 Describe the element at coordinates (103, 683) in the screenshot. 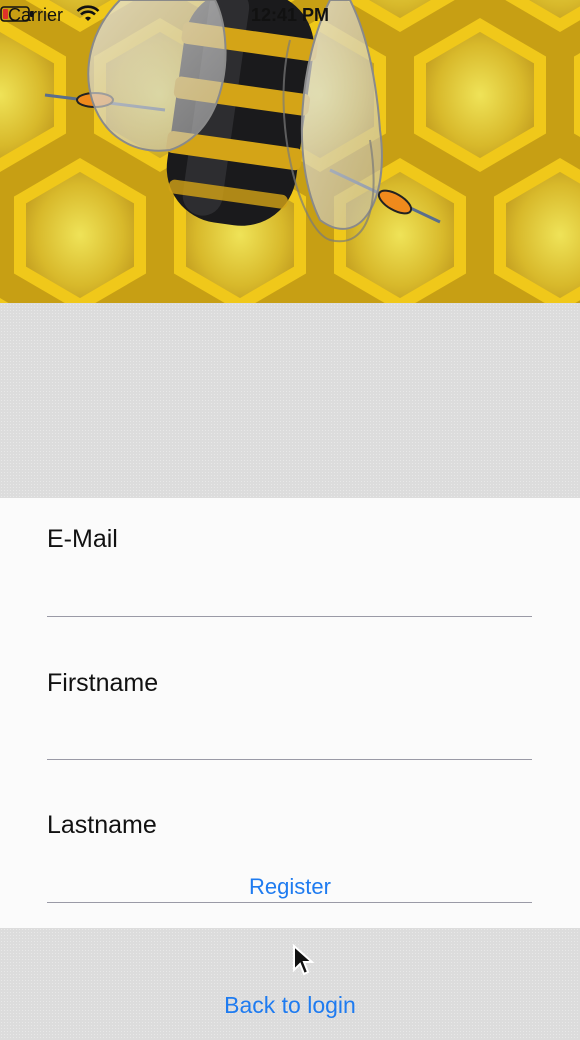

I see `firstname-label: Firstname` at that location.